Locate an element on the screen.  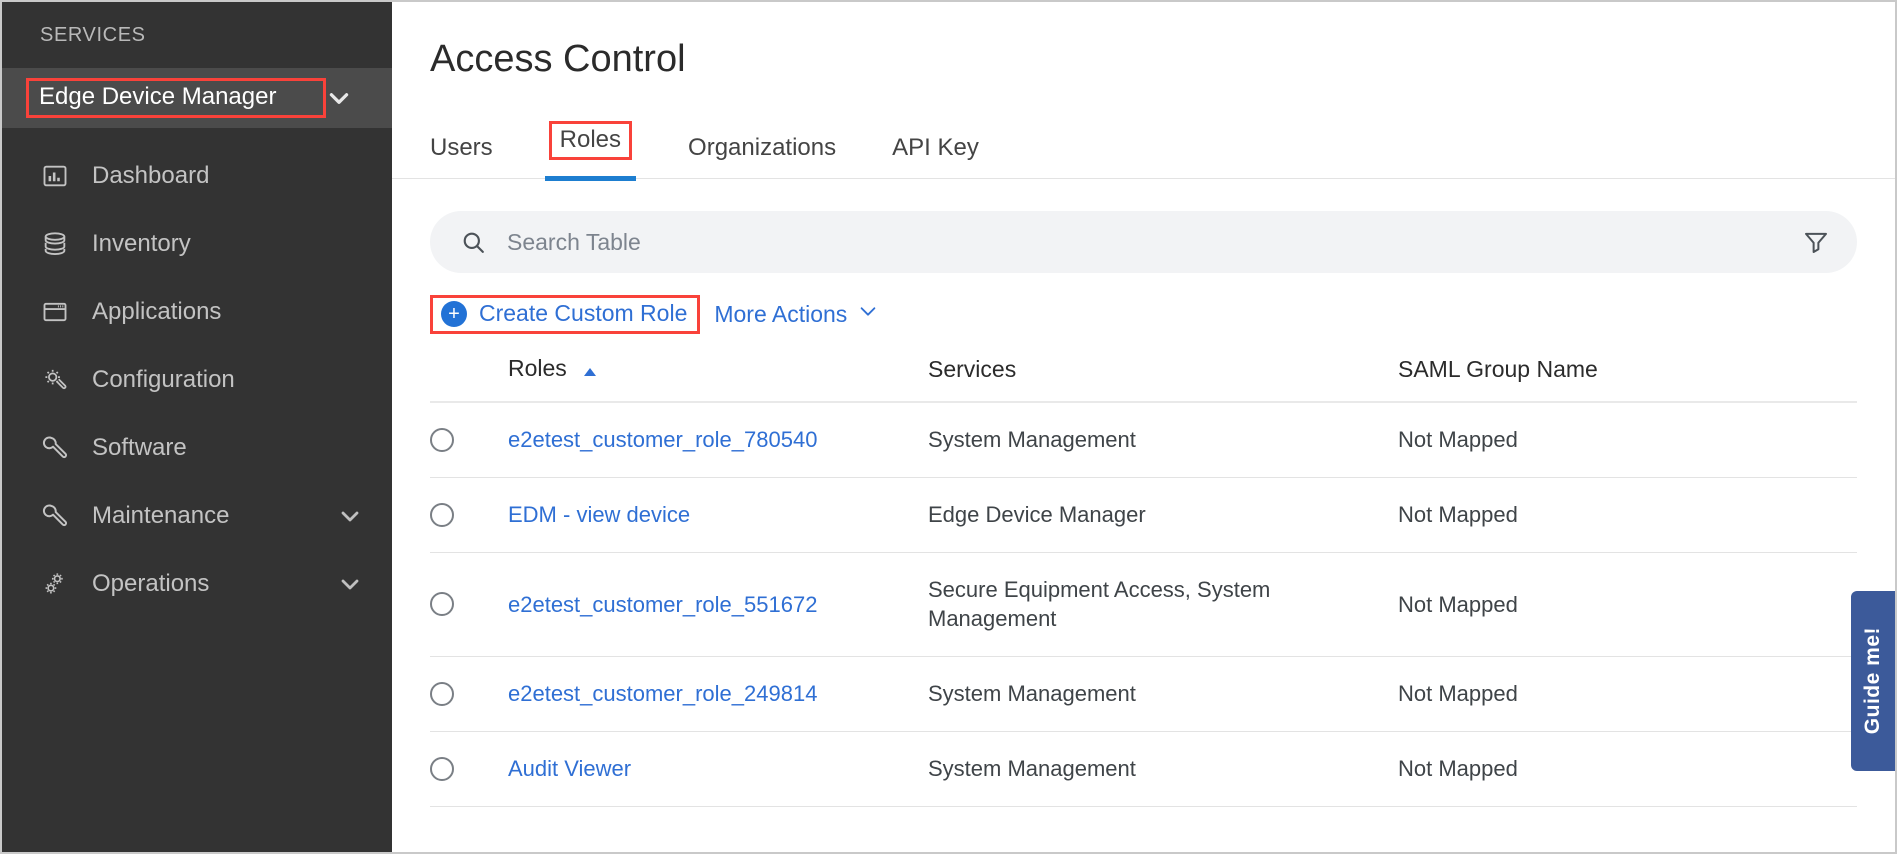
sidebar-item-software: Software is located at coordinates (197, 448).